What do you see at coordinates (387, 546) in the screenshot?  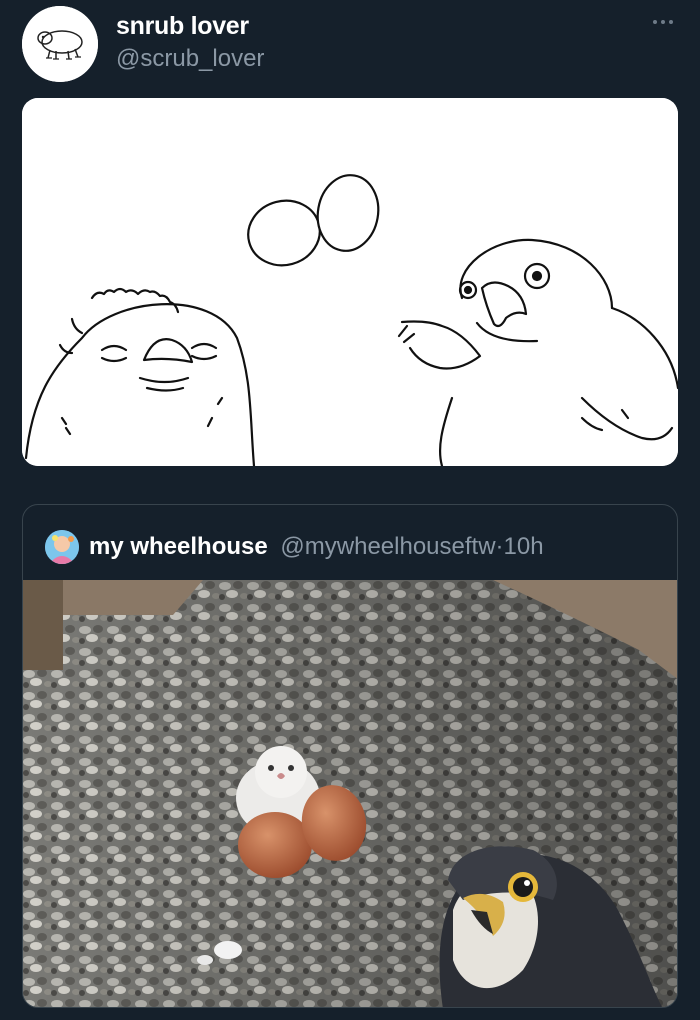 I see `quoted-handle: @mywheelhouseftw` at bounding box center [387, 546].